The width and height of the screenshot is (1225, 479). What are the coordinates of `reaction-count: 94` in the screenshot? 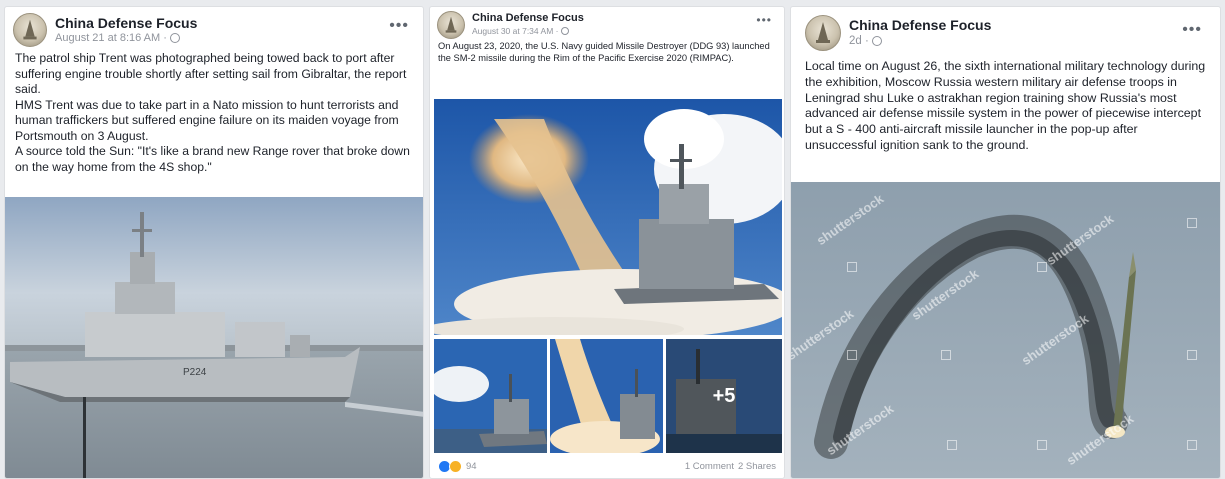 It's located at (471, 466).